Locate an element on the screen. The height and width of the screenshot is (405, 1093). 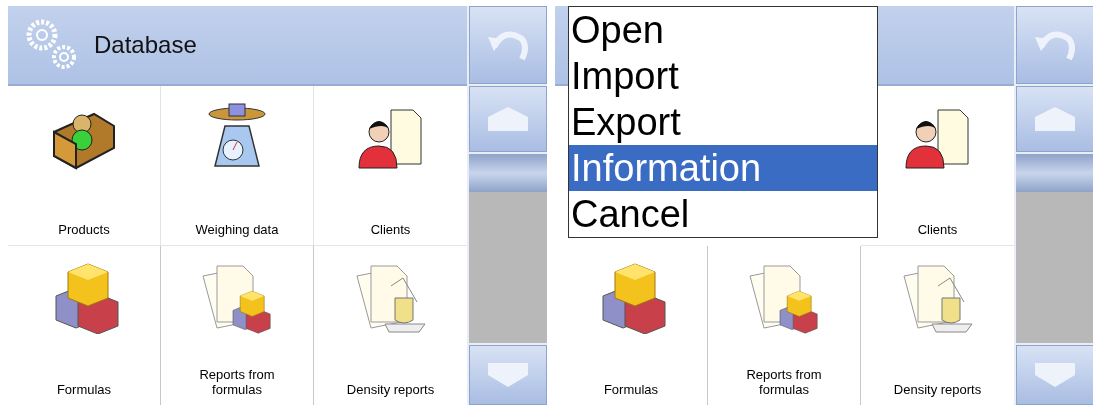
menu-item: Information is located at coordinates (723, 168).